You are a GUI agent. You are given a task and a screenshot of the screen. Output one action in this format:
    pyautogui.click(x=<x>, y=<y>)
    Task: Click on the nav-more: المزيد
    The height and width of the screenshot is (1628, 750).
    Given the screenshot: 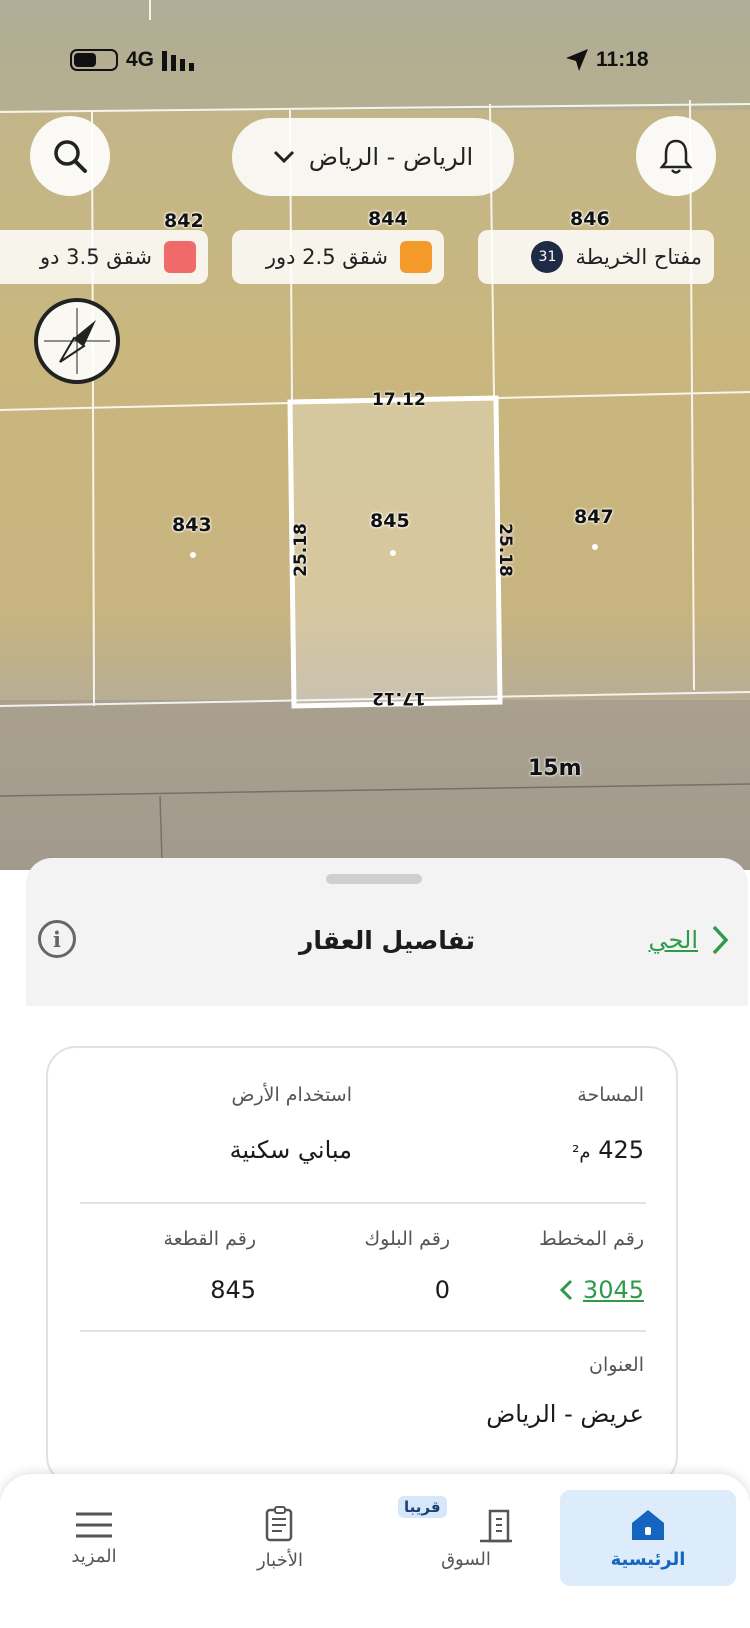 What is the action you would take?
    pyautogui.click(x=94, y=1538)
    